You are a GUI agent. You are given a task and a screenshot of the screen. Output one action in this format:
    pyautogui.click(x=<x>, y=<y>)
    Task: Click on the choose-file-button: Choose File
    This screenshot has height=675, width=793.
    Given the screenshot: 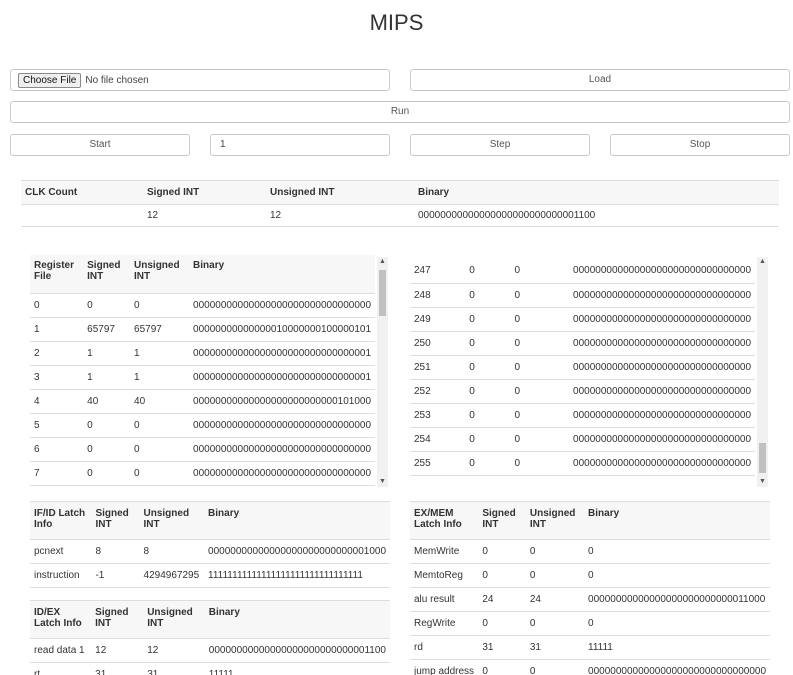 What is the action you would take?
    pyautogui.click(x=50, y=80)
    